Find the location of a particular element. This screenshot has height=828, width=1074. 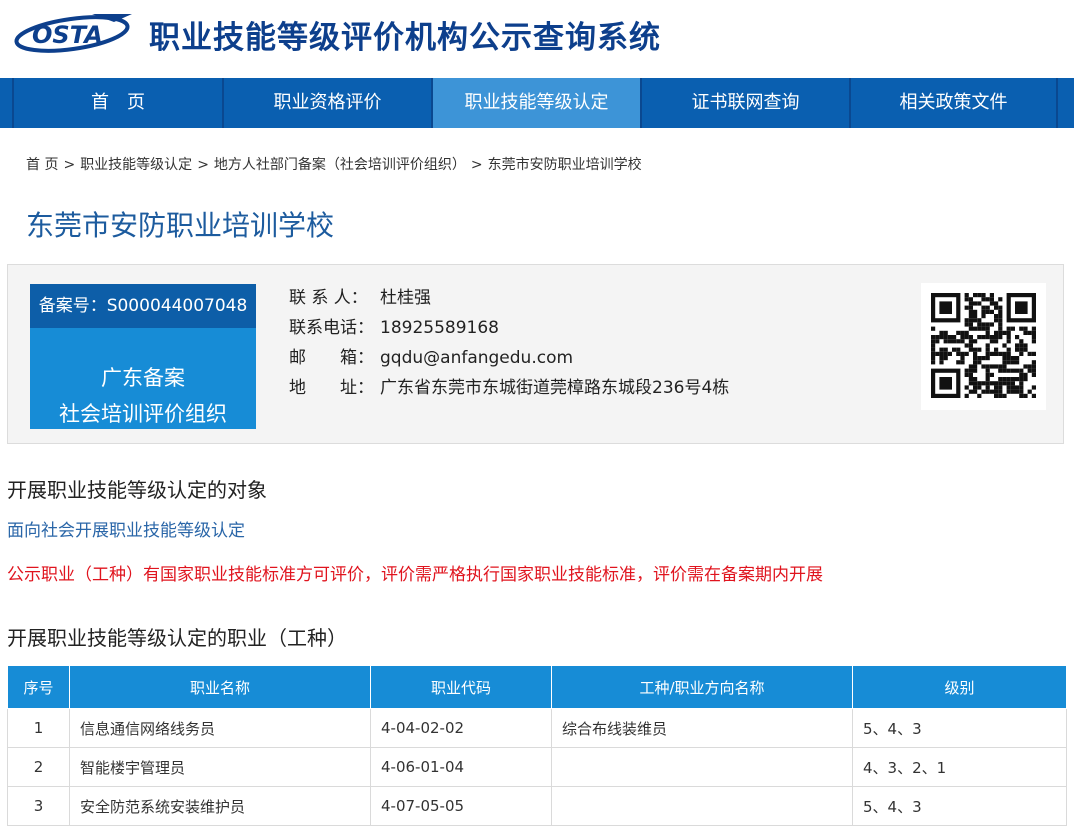

cell-code: 4-07-05-05 is located at coordinates (461, 806).